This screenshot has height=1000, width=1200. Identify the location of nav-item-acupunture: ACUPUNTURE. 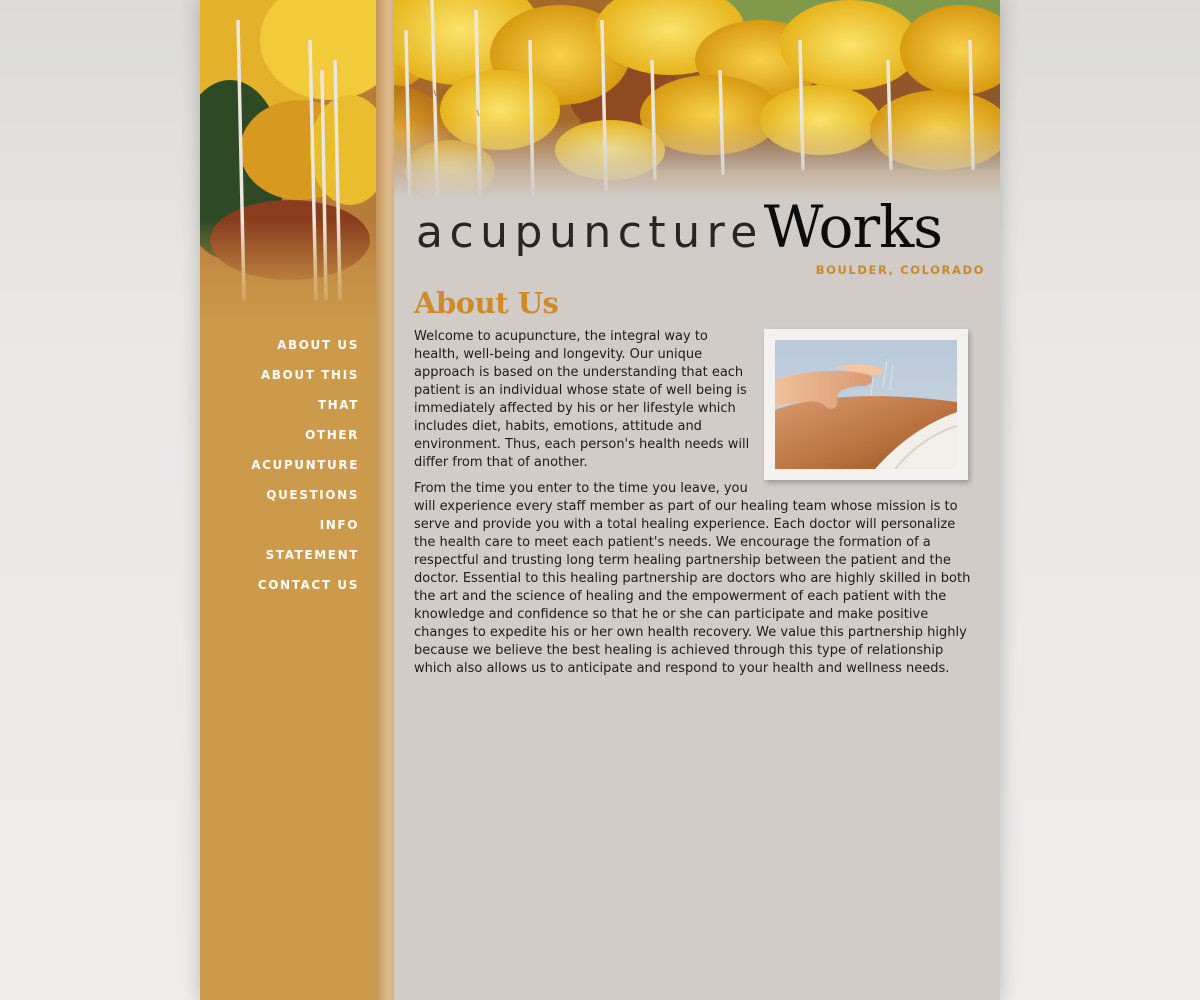
(288, 465).